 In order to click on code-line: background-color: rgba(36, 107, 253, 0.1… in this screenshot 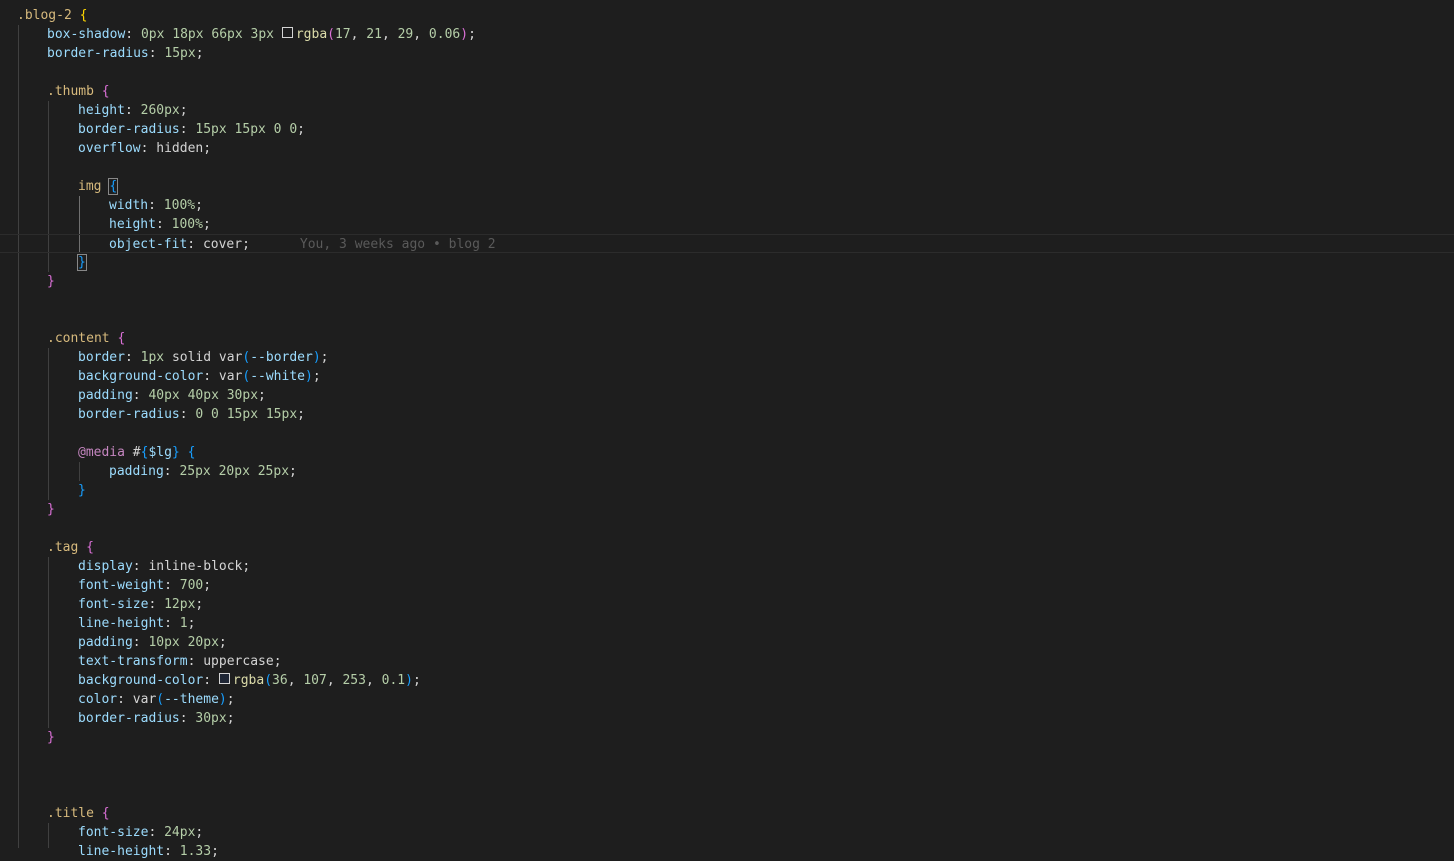, I will do `click(727, 680)`.